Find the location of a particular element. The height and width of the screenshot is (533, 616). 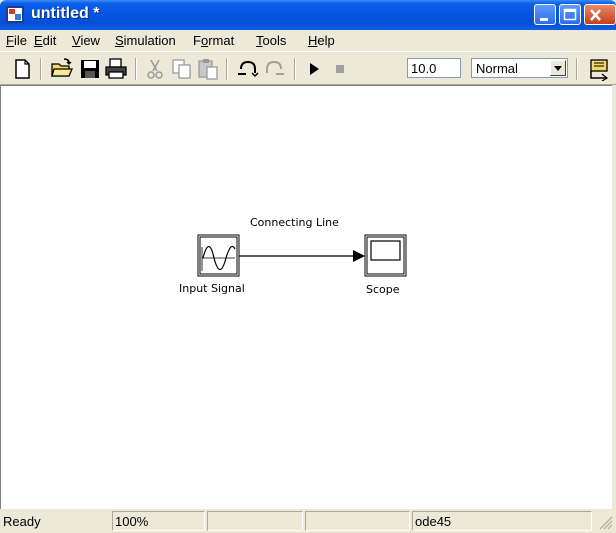

menu-help: Help is located at coordinates (321, 40).